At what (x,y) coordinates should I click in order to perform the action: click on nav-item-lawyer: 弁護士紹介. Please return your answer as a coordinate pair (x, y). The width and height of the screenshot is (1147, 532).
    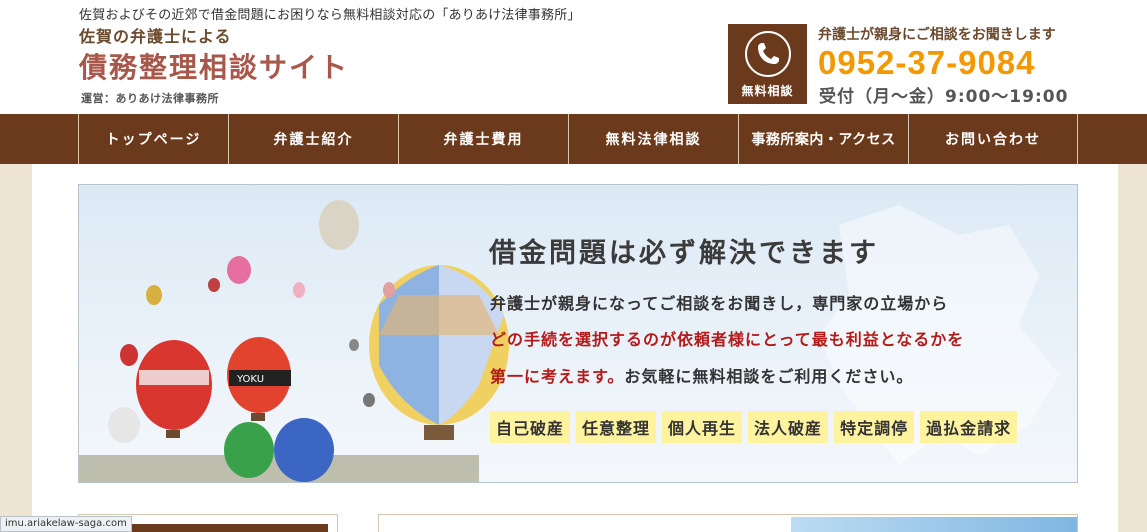
    Looking at the image, I should click on (314, 139).